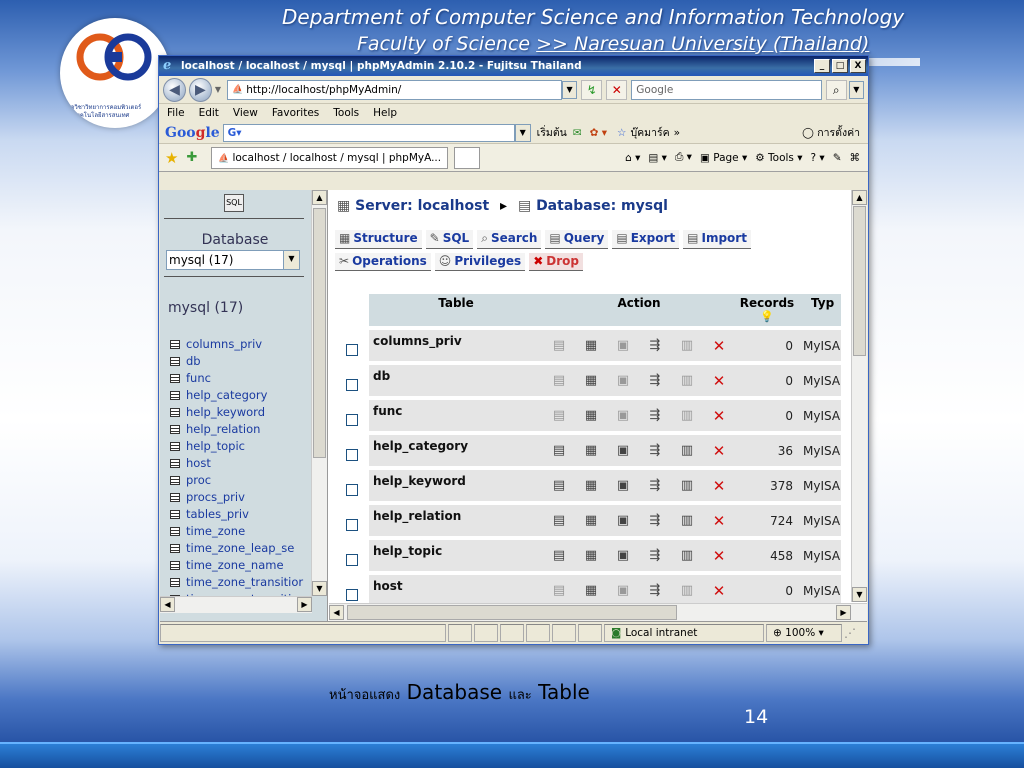  I want to click on university-link: >> Naresuan University (Thailand), so click(702, 44).